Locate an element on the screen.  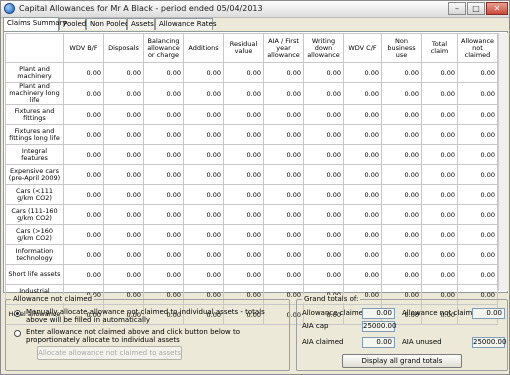
tab-non-pooled: Non Pooled is located at coordinates (107, 24).